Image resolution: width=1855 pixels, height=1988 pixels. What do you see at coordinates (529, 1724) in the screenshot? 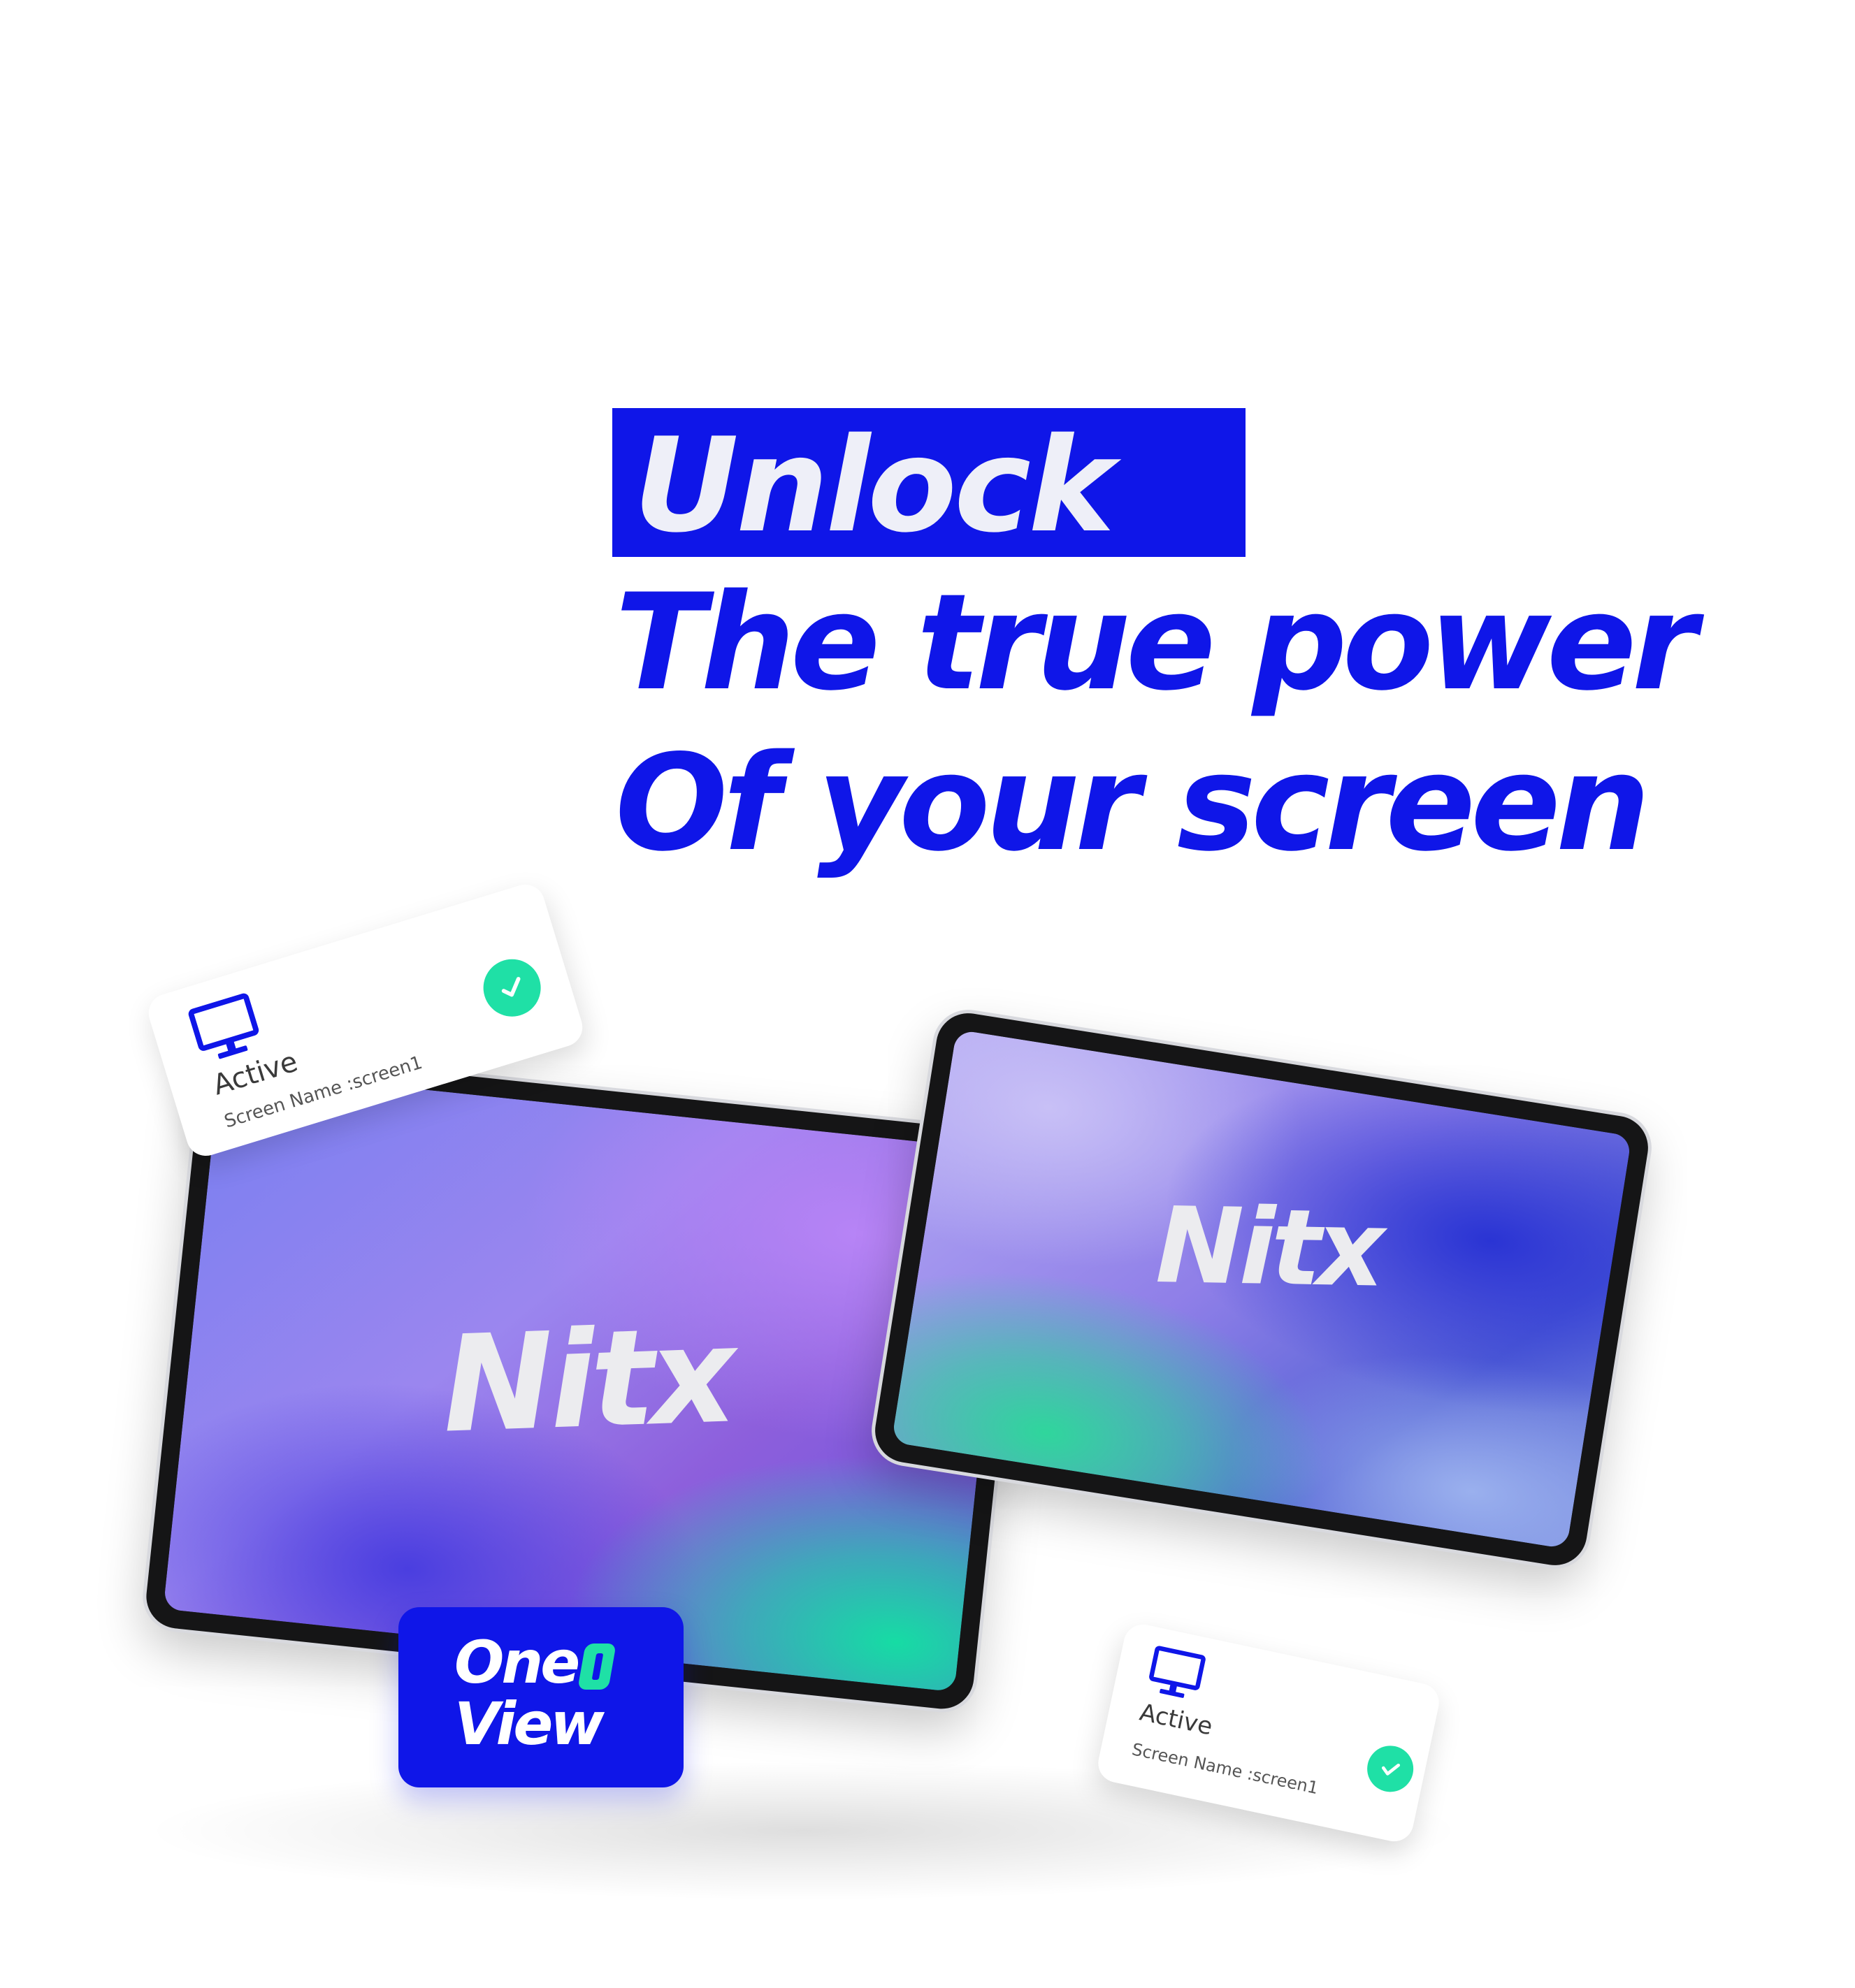
I see `oneview-word-view: View` at bounding box center [529, 1724].